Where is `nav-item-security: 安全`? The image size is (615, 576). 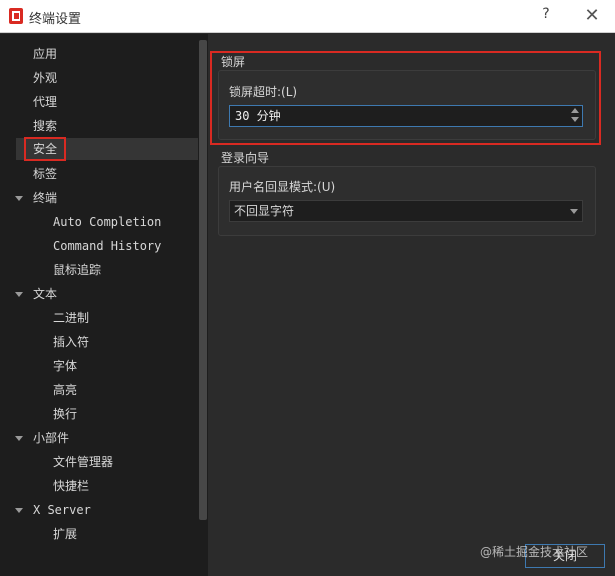
nav-item-security: 安全 is located at coordinates (45, 149).